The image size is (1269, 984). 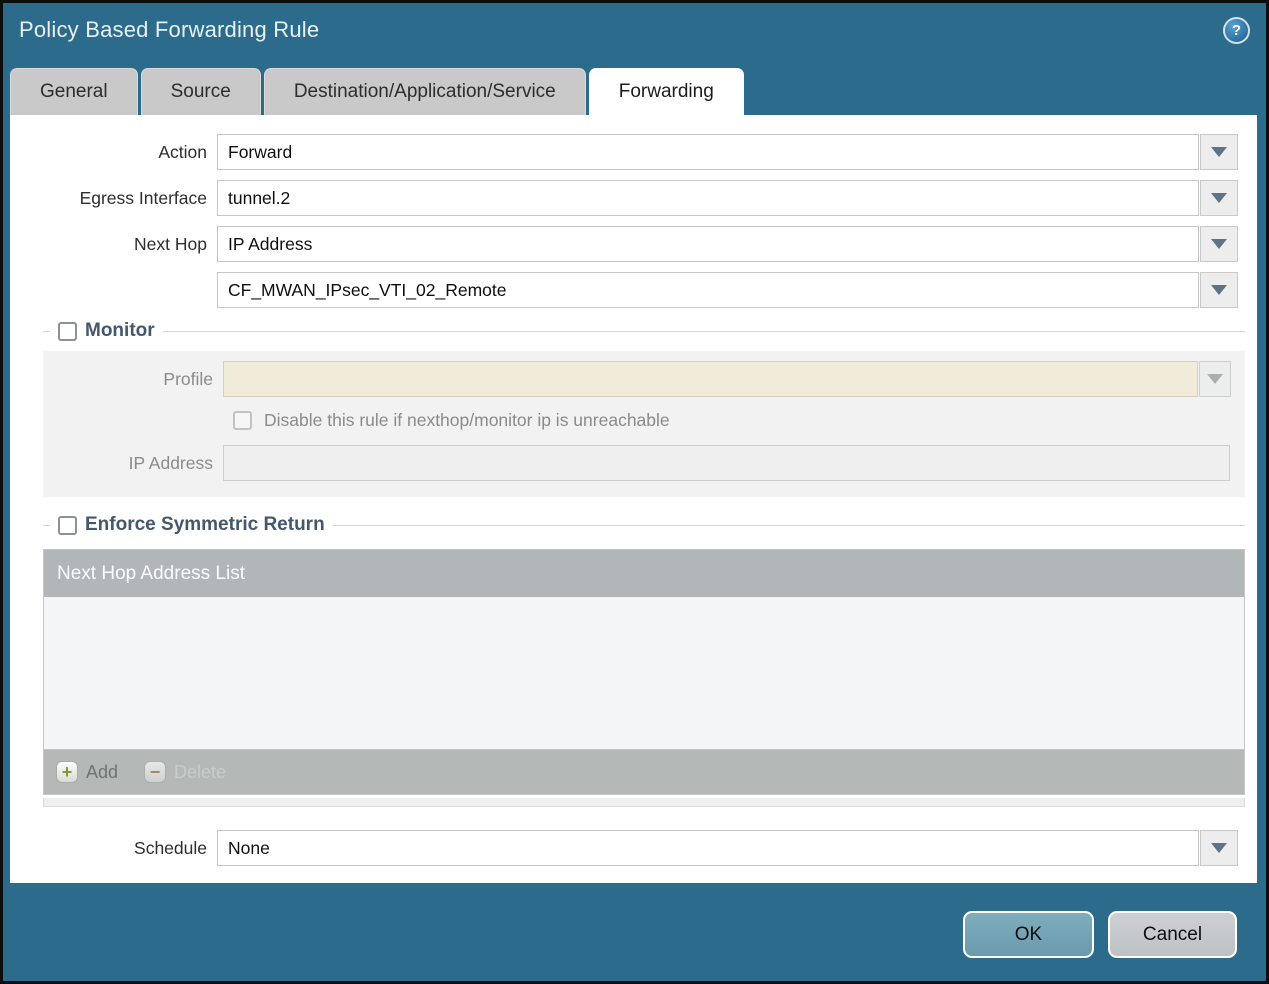 What do you see at coordinates (200, 771) in the screenshot?
I see `delete-button-label: Delete` at bounding box center [200, 771].